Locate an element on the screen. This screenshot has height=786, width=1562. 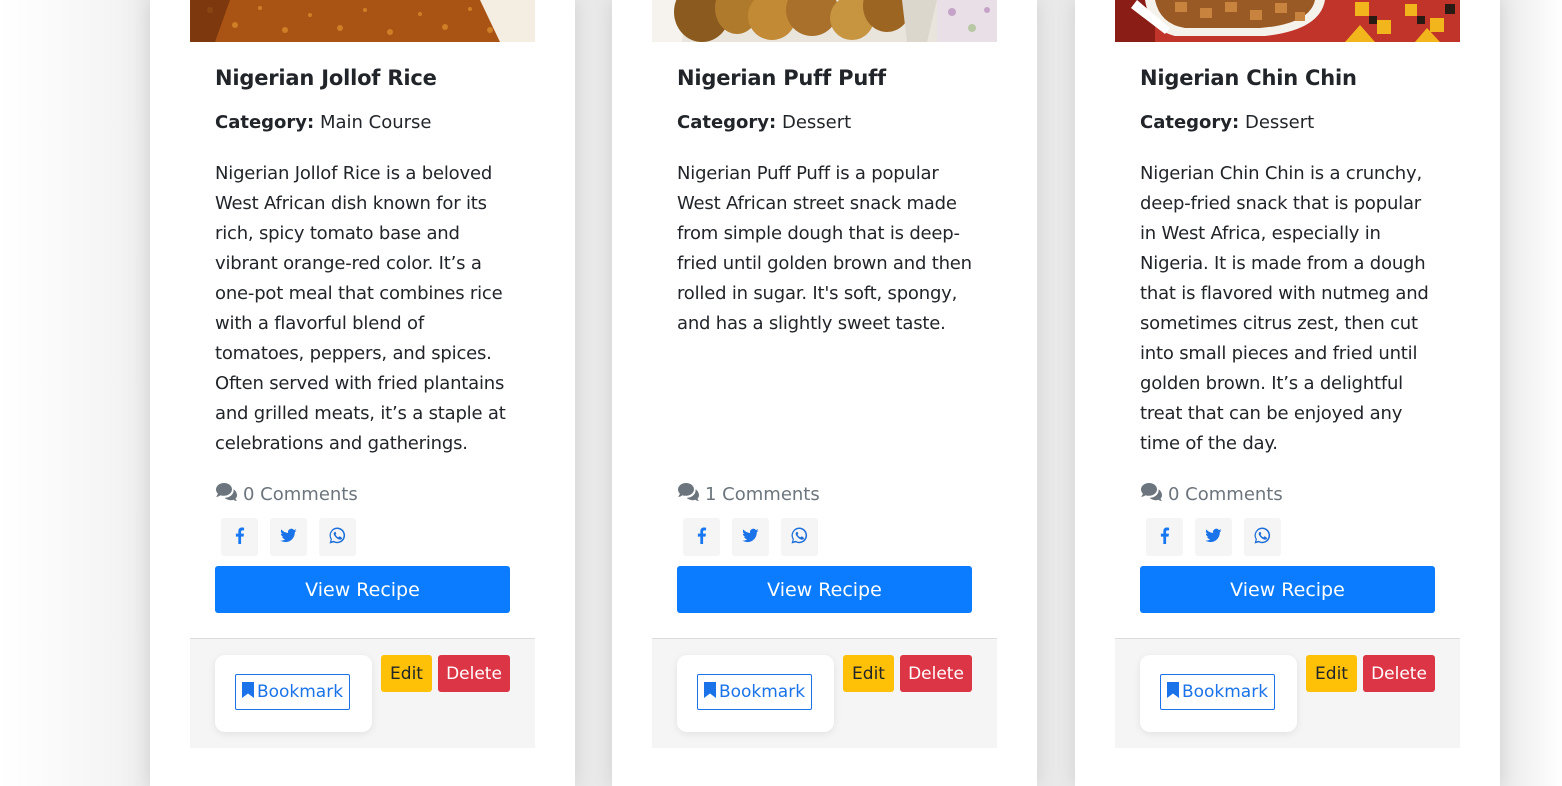
recipe-title: Nigerian Jollof Rice is located at coordinates (326, 78).